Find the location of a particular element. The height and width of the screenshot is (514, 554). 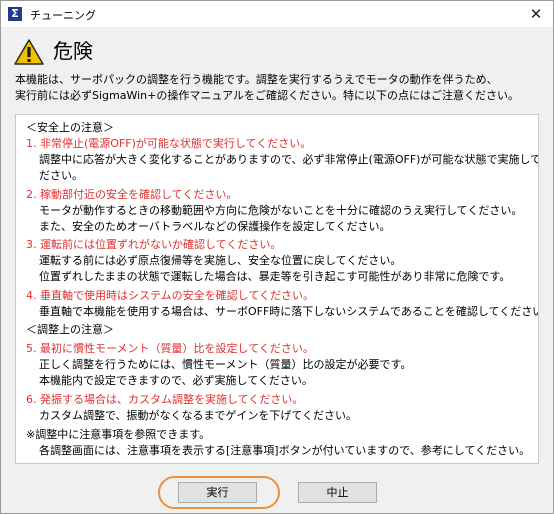

warning-icon is located at coordinates (29, 52).